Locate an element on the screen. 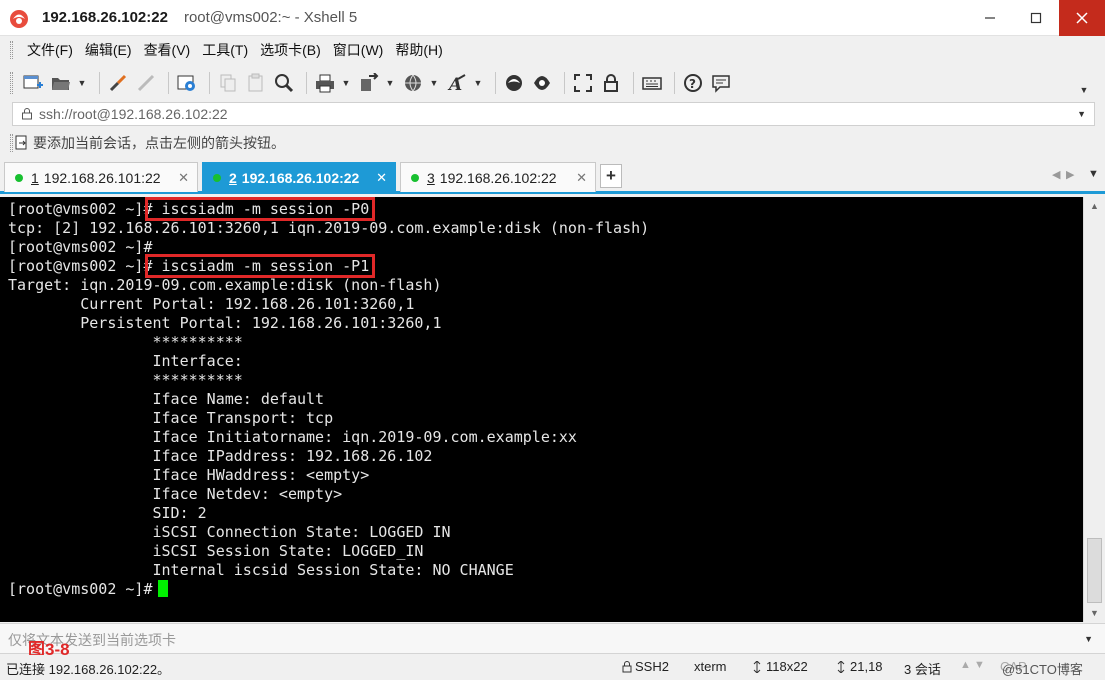 This screenshot has width=1105, height=680. open-folder-button is located at coordinates (61, 83).